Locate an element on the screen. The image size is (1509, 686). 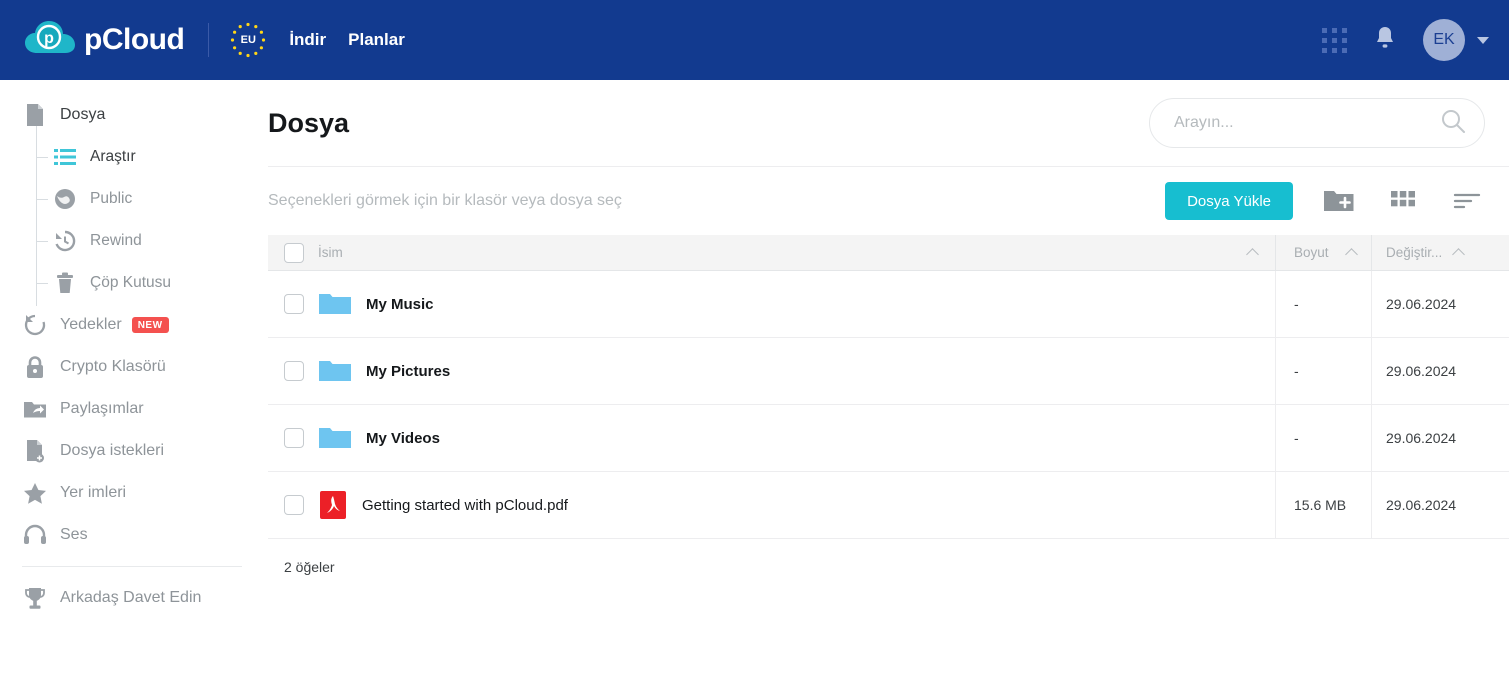
user-menu: EK is located at coordinates (1456, 40).